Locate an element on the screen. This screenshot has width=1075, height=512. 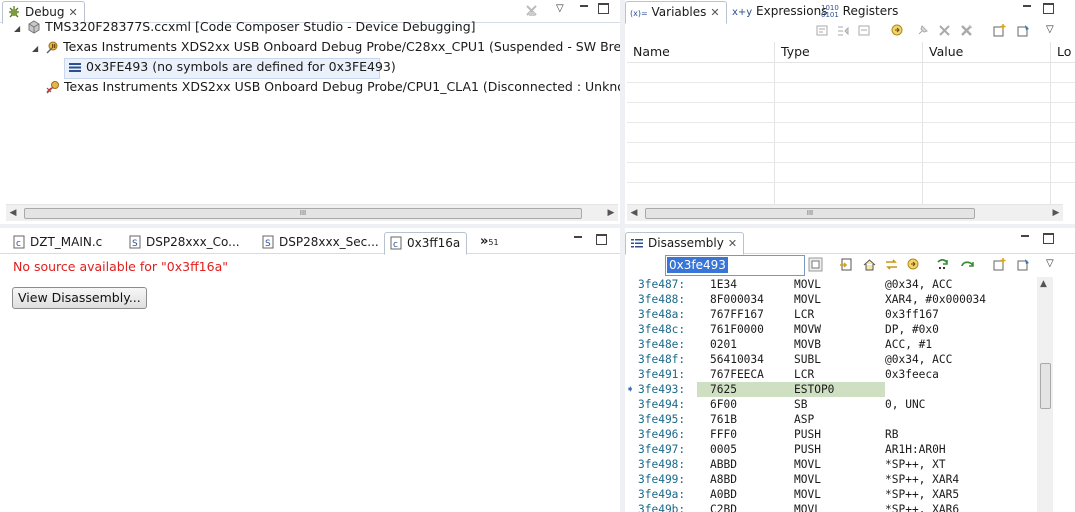
tab-variables: (x)= Variables ✕ is located at coordinates (676, 12).